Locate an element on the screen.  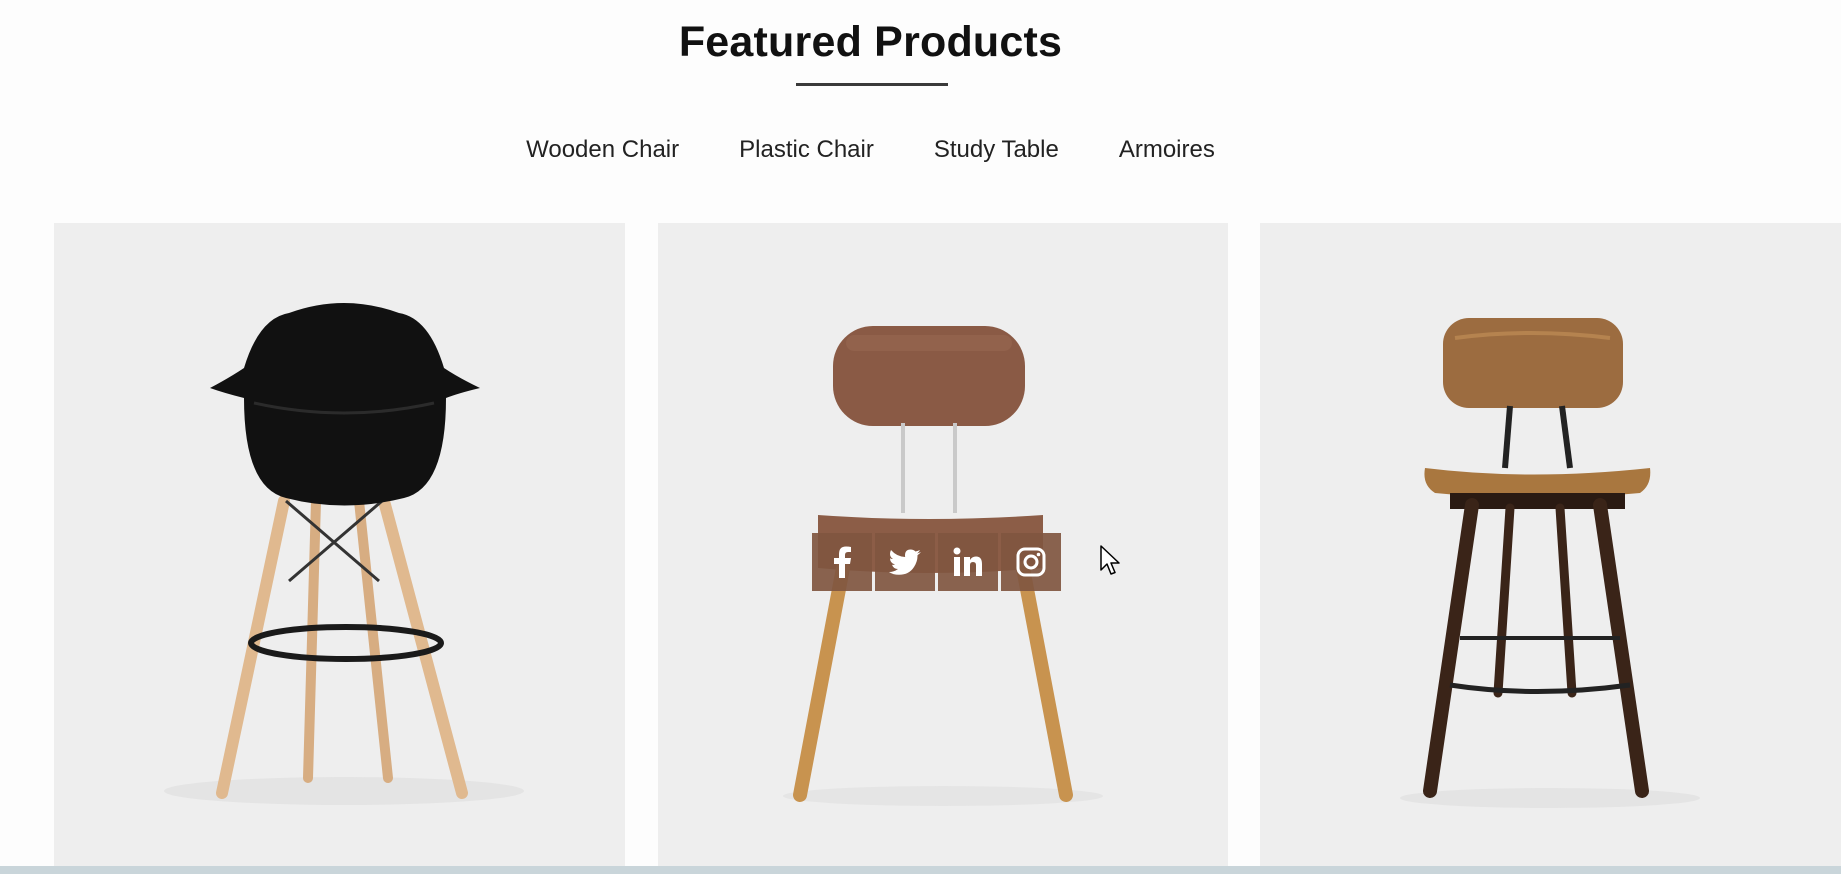
instagram-icon is located at coordinates (1031, 562).